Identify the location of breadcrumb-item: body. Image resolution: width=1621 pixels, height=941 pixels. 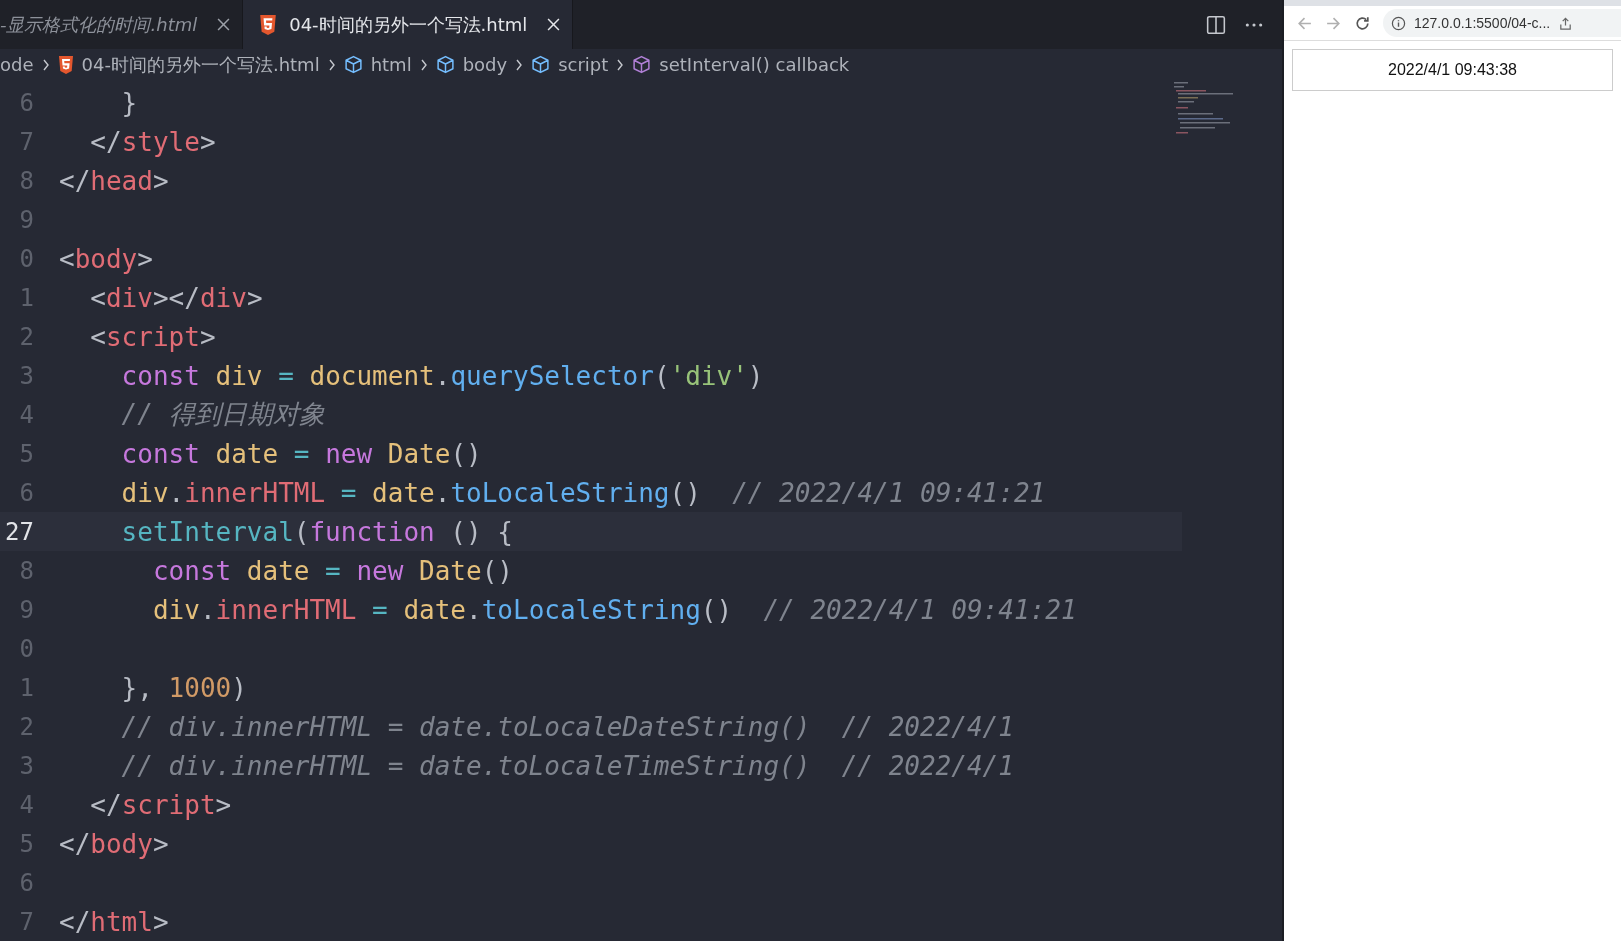
(471, 65).